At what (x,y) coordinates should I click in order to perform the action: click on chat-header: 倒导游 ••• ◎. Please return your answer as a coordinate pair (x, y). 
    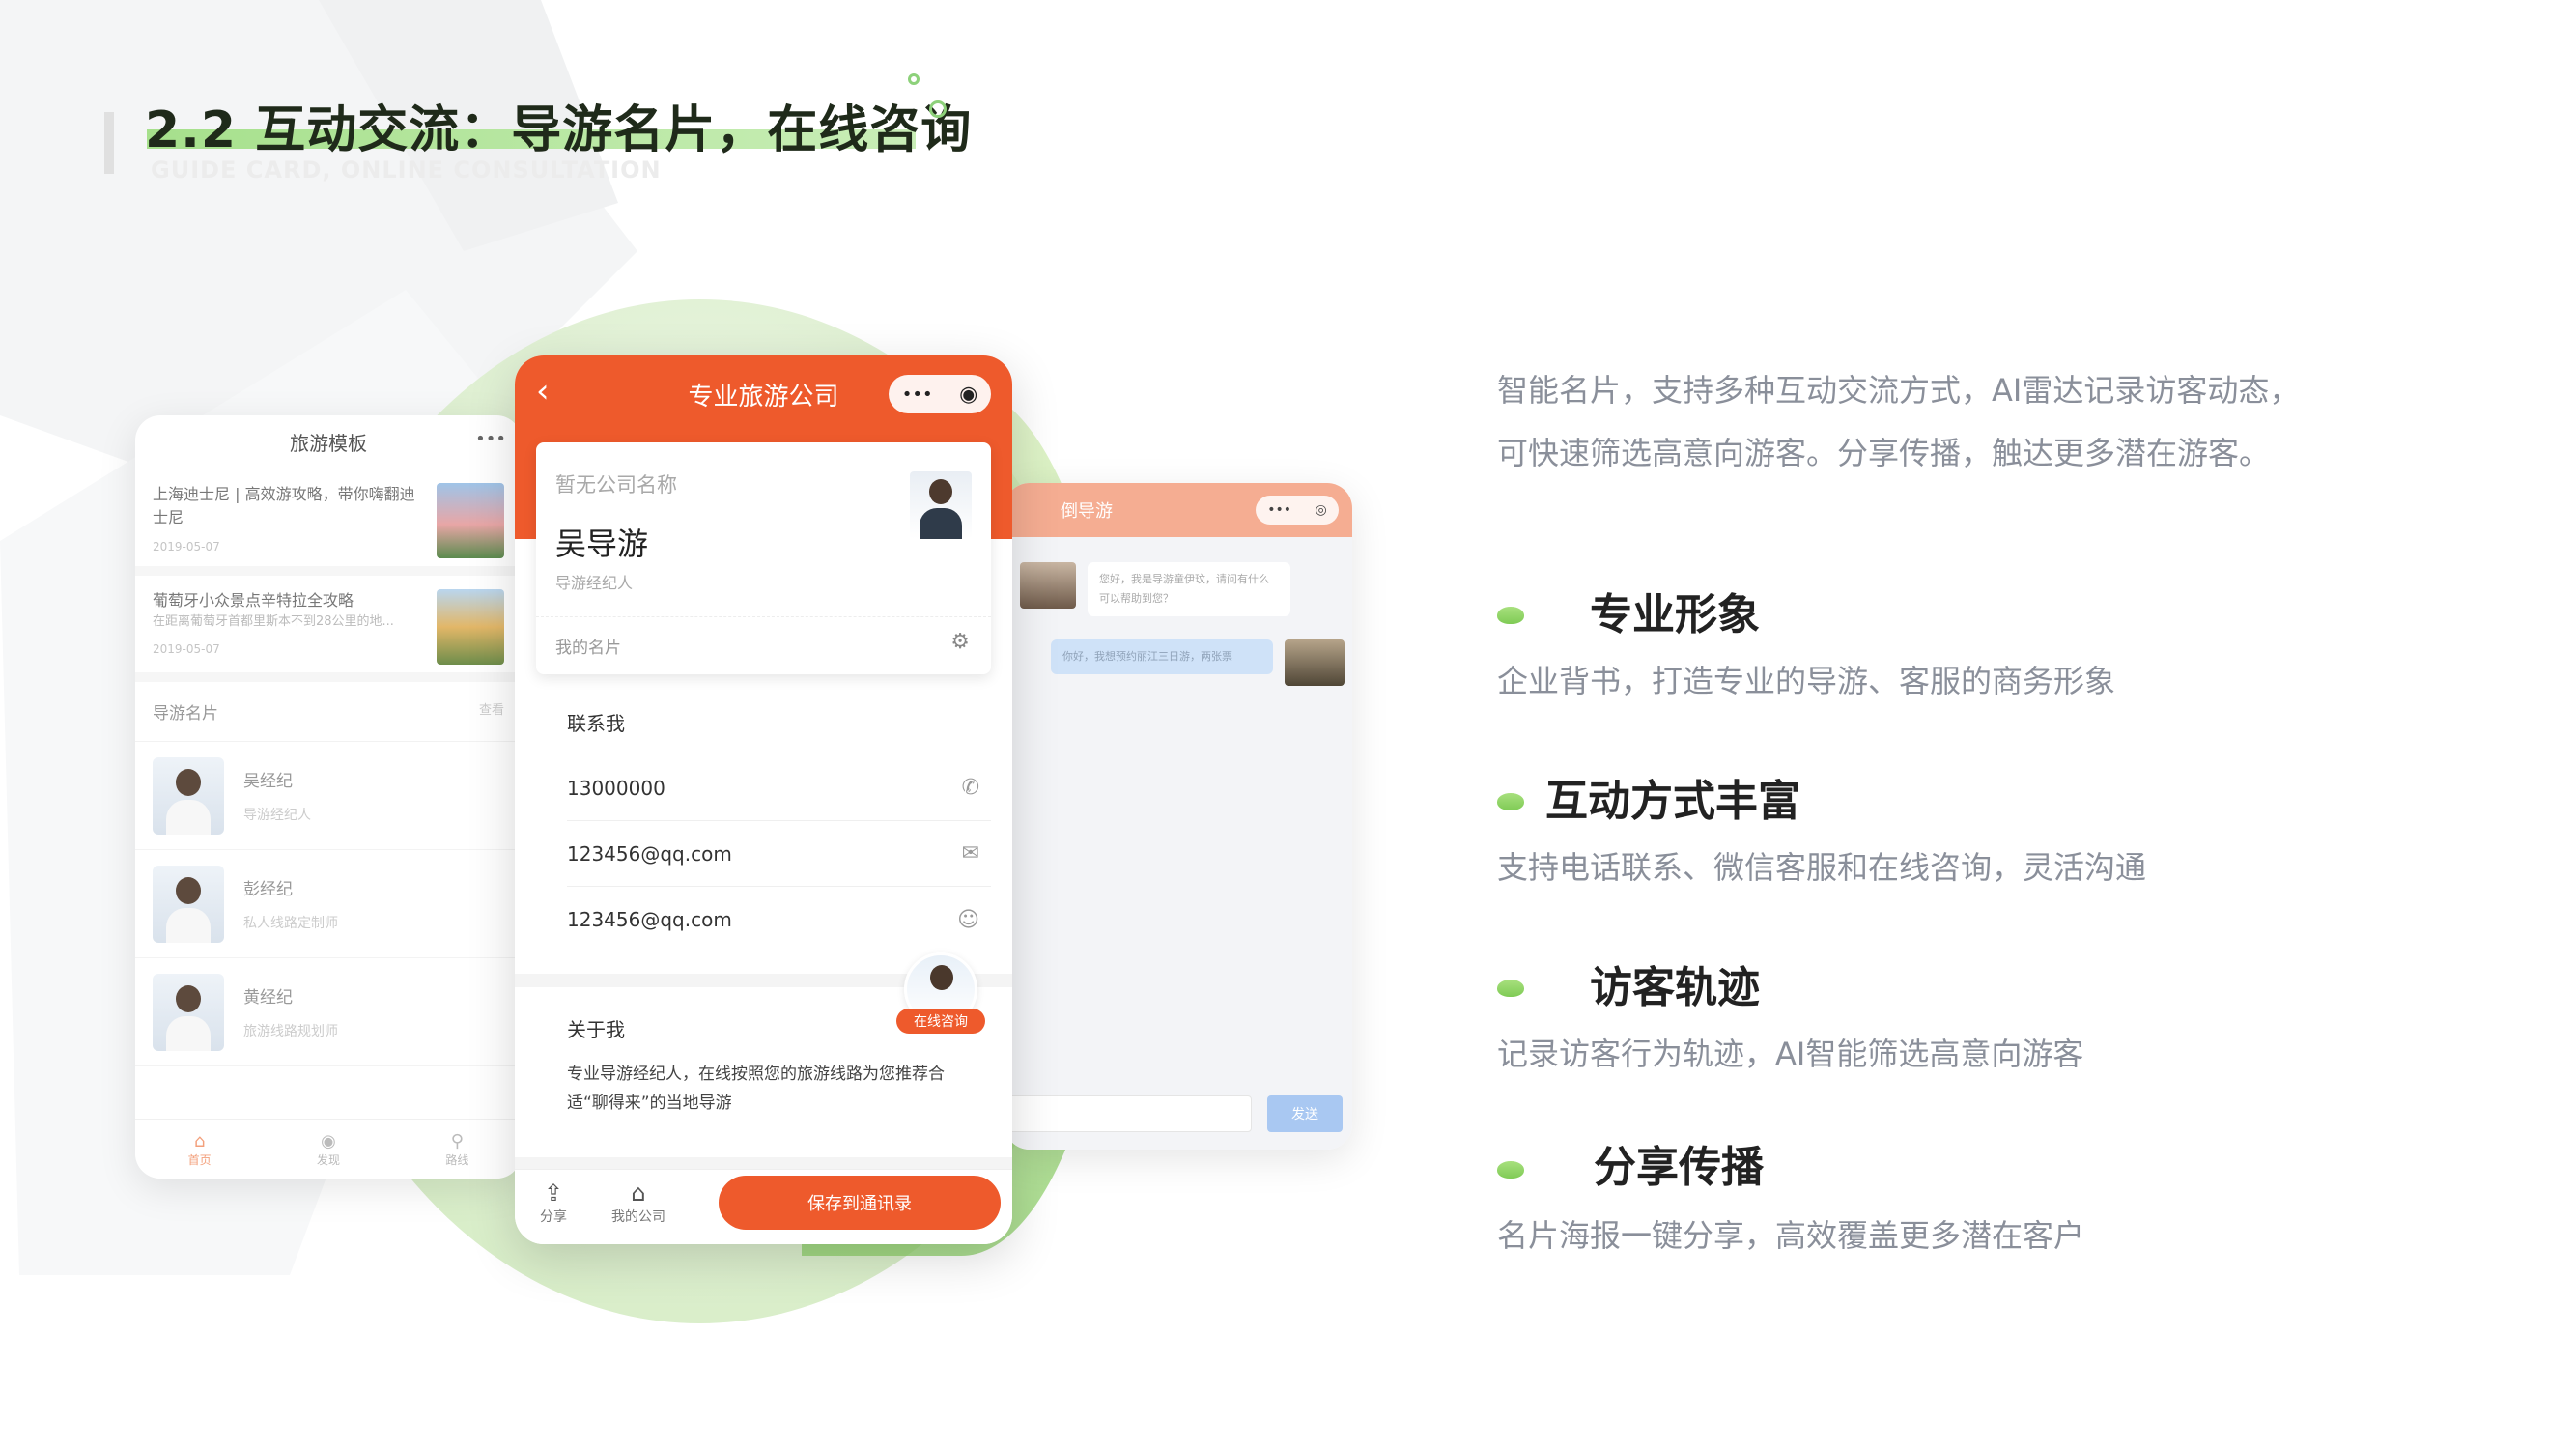
    Looking at the image, I should click on (1178, 510).